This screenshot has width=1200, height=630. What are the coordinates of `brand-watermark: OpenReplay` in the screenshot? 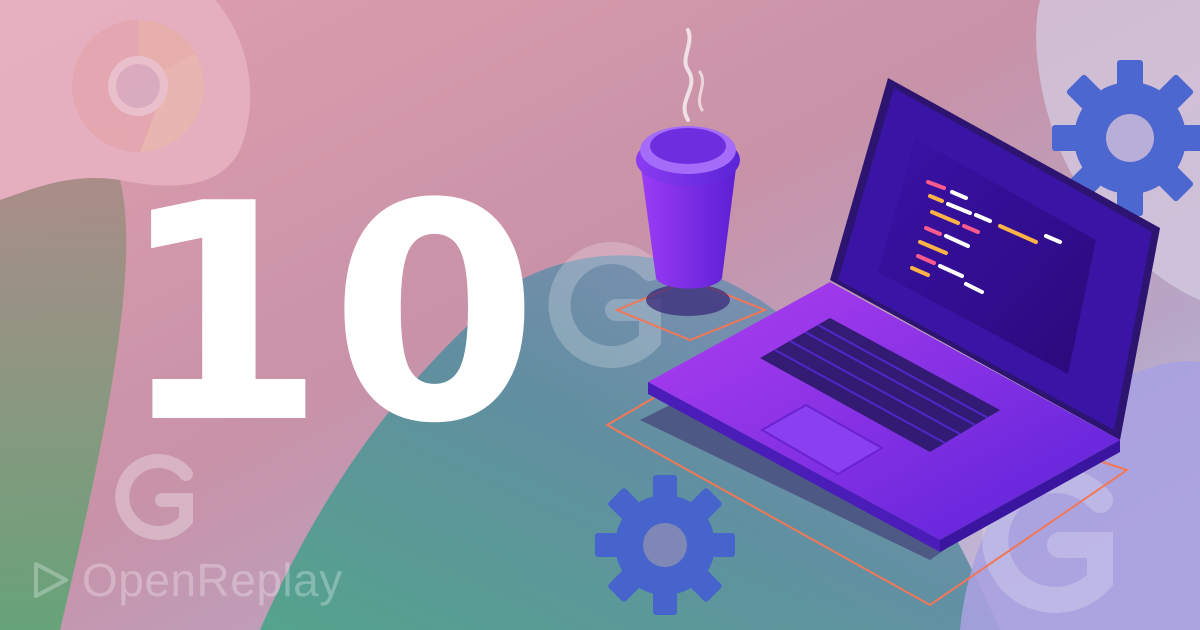 It's located at (198, 580).